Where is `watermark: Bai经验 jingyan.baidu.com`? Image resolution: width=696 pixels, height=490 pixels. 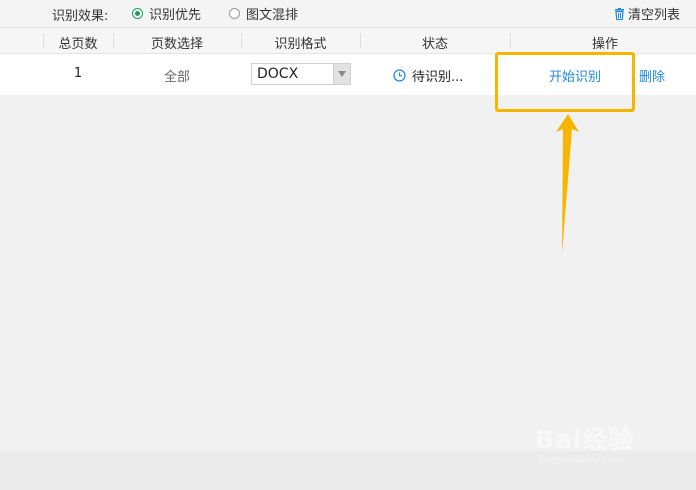
watermark: Bai经验 jingyan.baidu.com is located at coordinates (610, 446).